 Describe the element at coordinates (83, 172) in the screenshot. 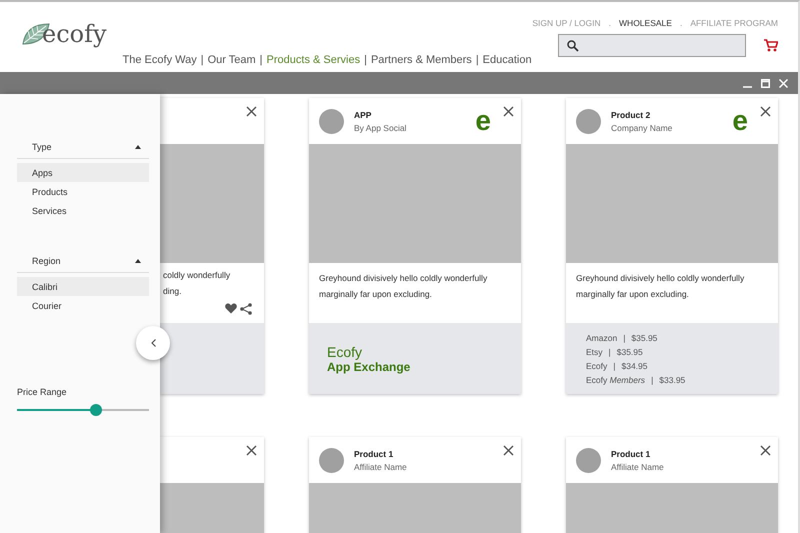

I see `filter-option: Apps` at that location.